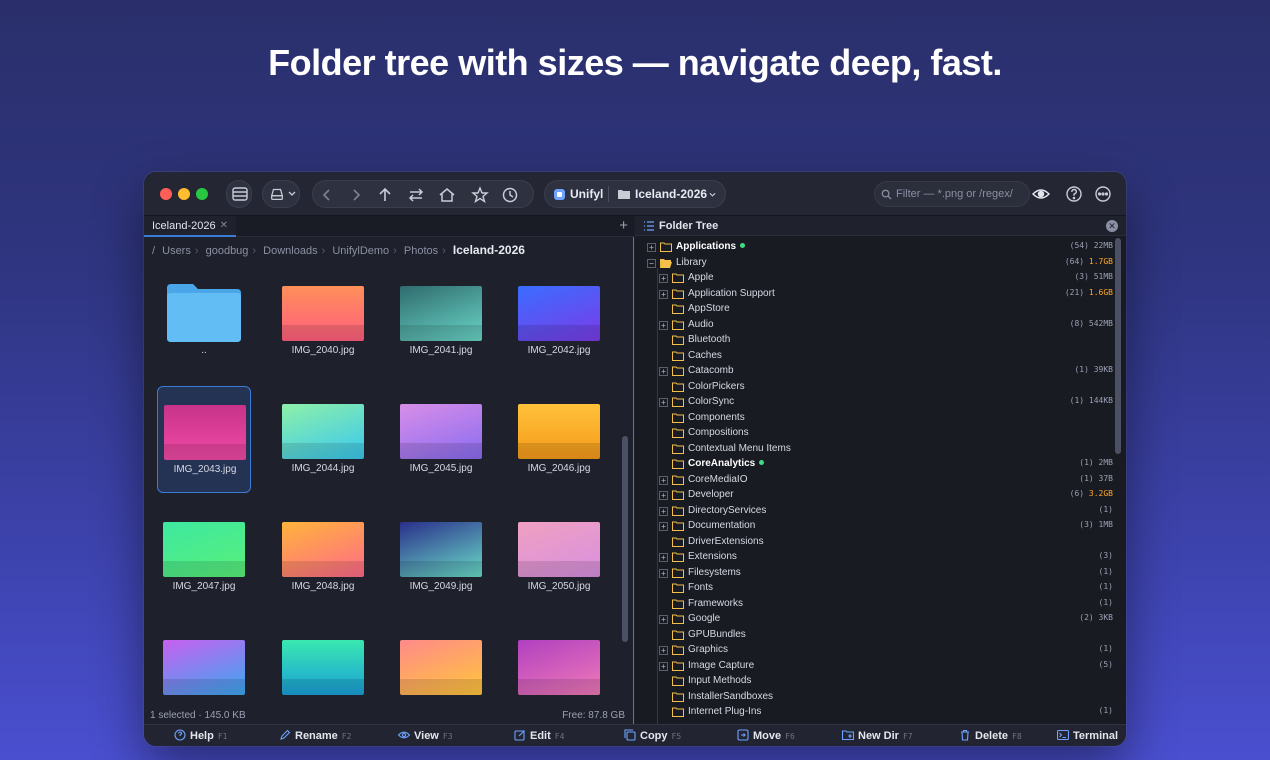  Describe the element at coordinates (559, 321) in the screenshot. I see `file-tile: IMG_2042.jpg` at that location.